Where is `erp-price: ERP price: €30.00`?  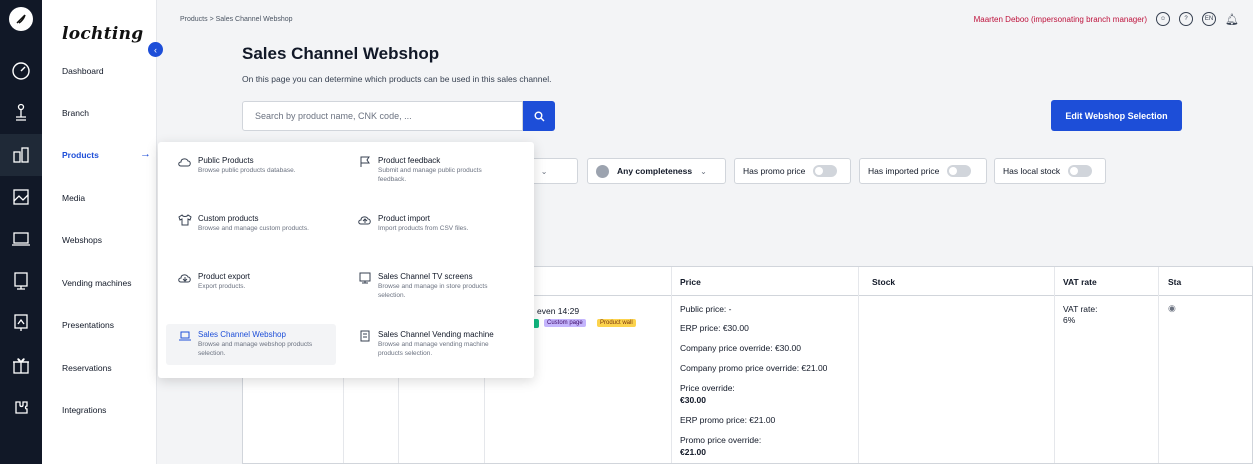 erp-price: ERP price: €30.00 is located at coordinates (714, 328).